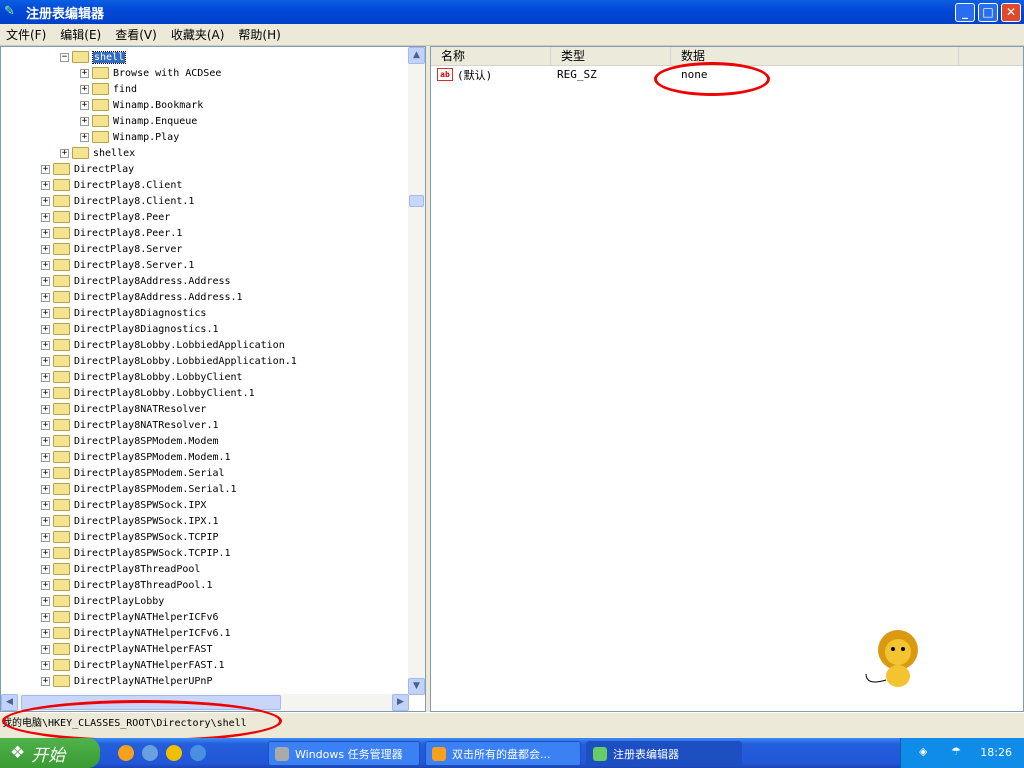 The height and width of the screenshot is (768, 1024). I want to click on start-button: ❖ 开始, so click(50, 753).